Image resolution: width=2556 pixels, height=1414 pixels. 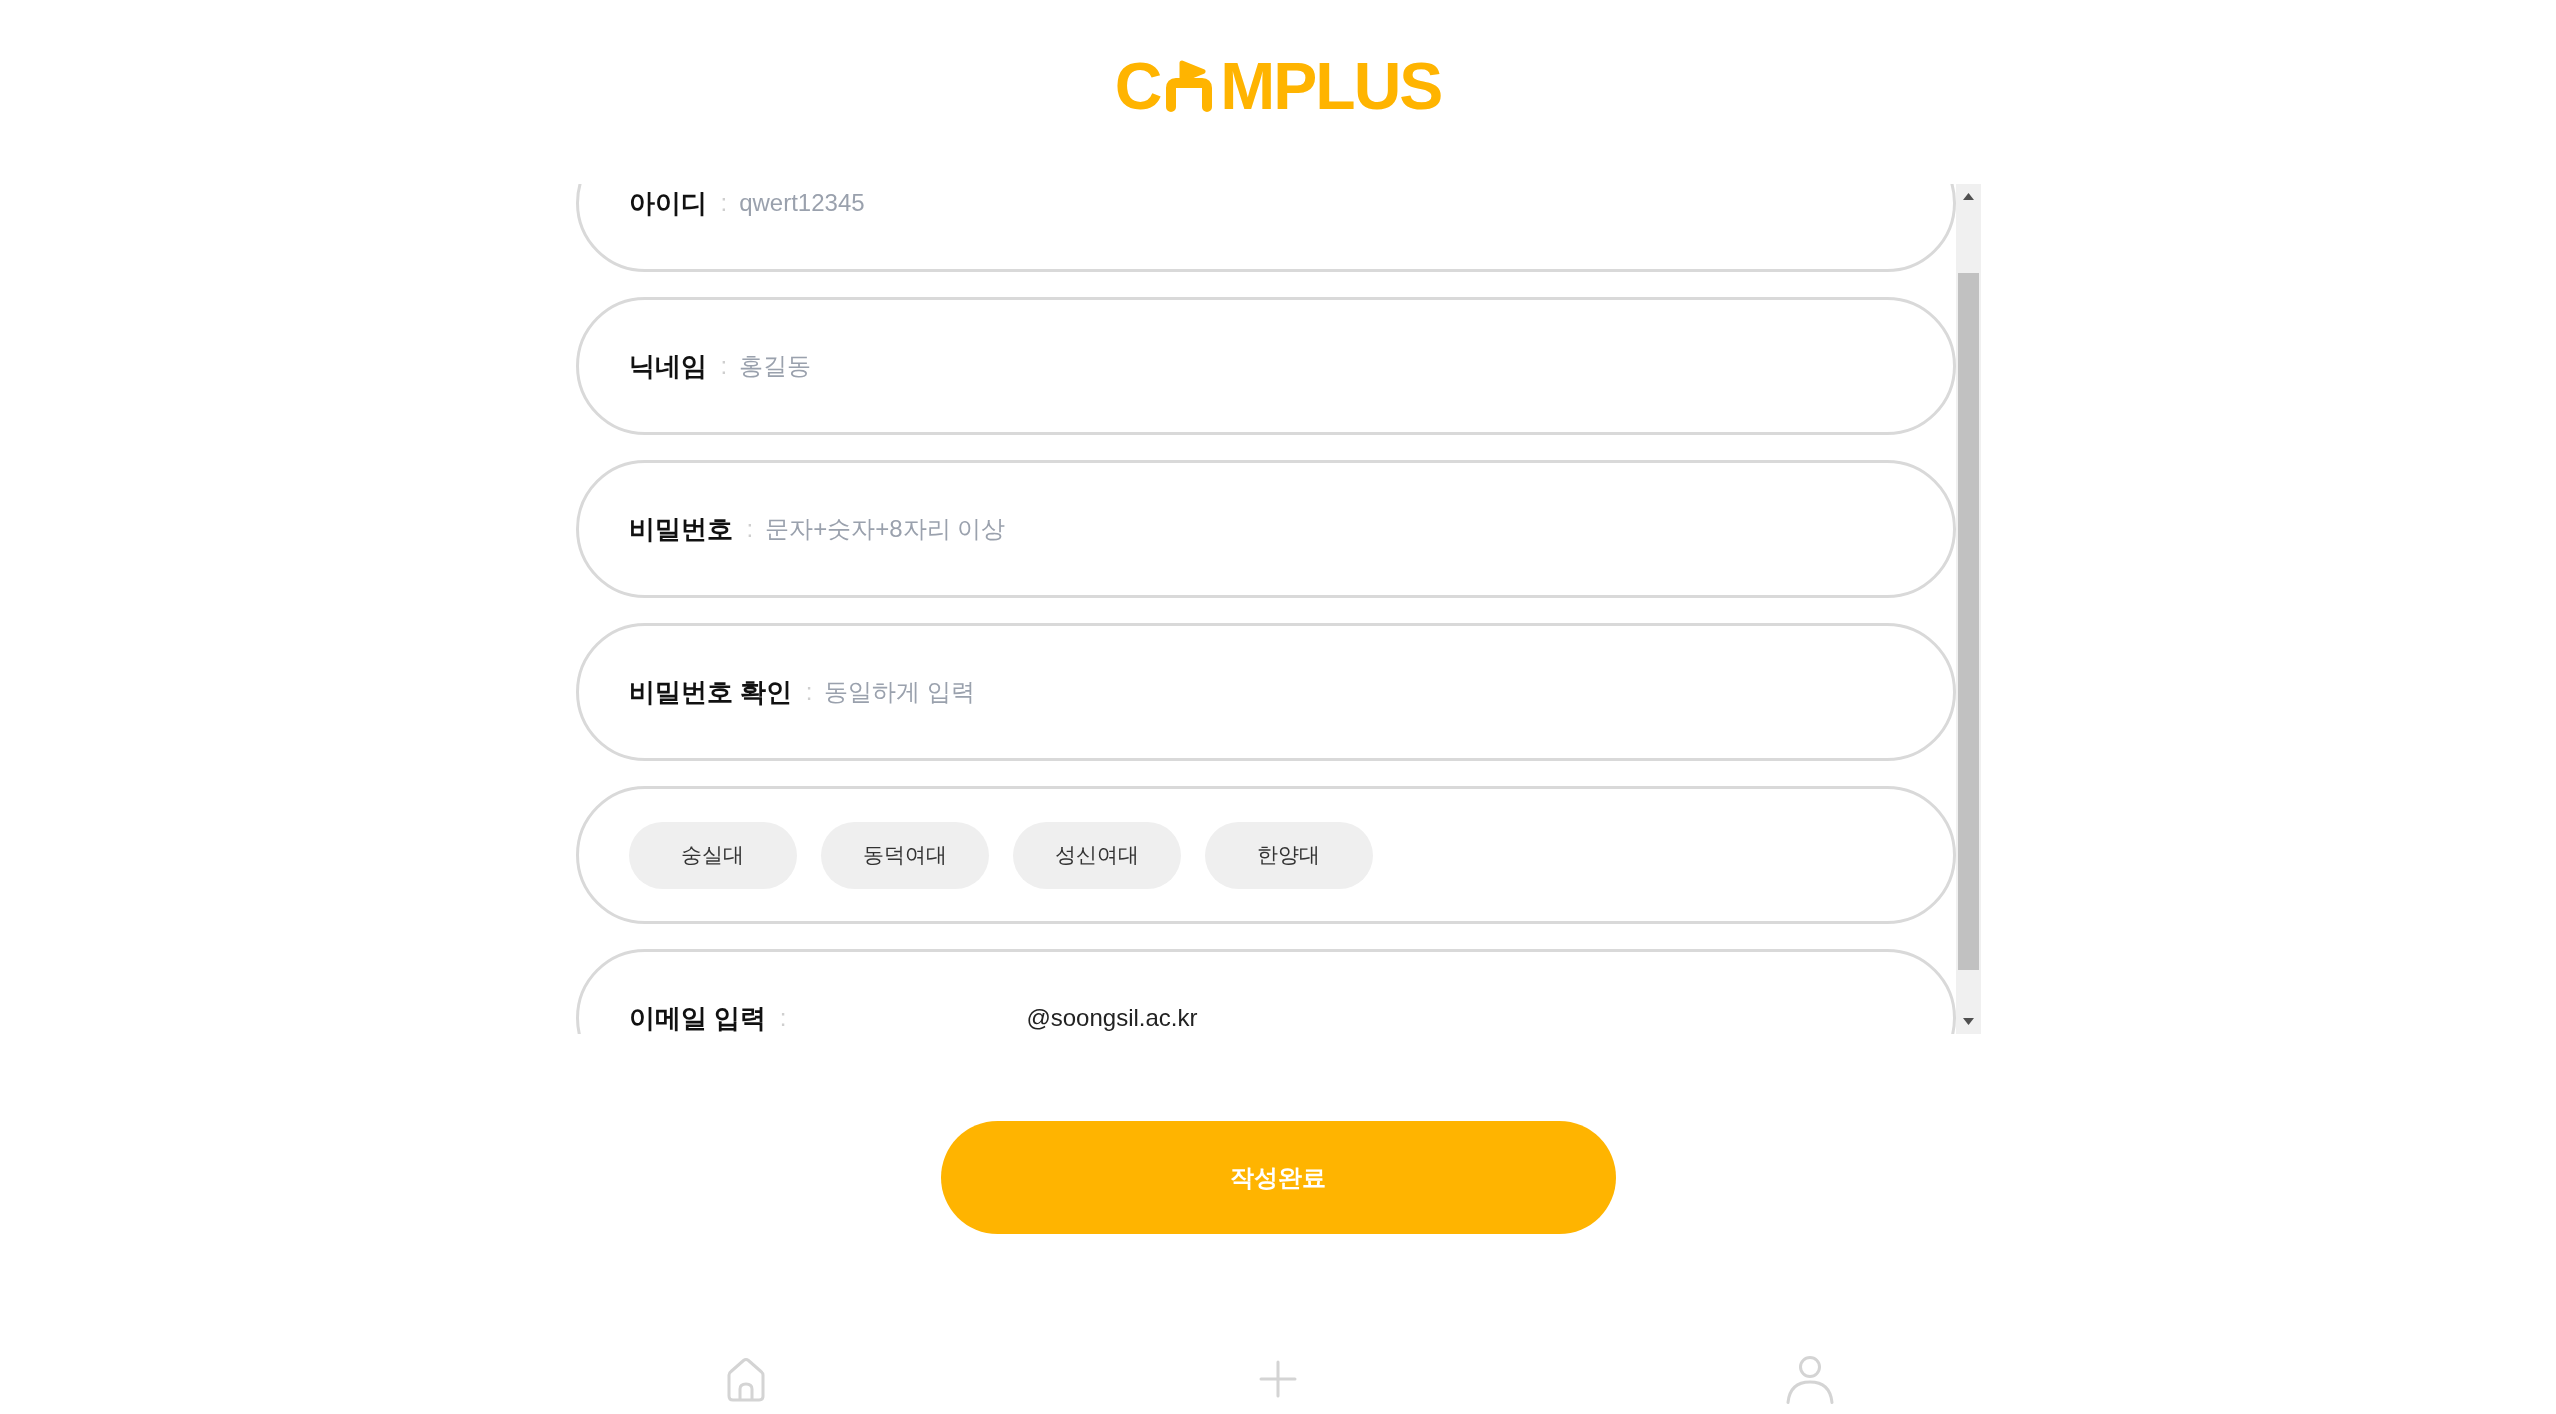 What do you see at coordinates (1968, 1021) in the screenshot?
I see `scroll-down-arrow-icon` at bounding box center [1968, 1021].